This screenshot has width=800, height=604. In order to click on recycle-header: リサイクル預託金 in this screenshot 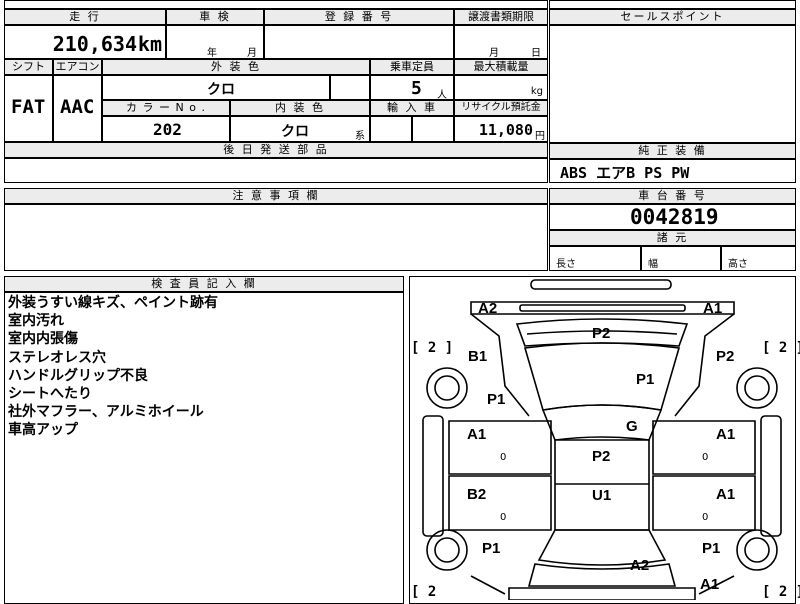, I will do `click(501, 108)`.